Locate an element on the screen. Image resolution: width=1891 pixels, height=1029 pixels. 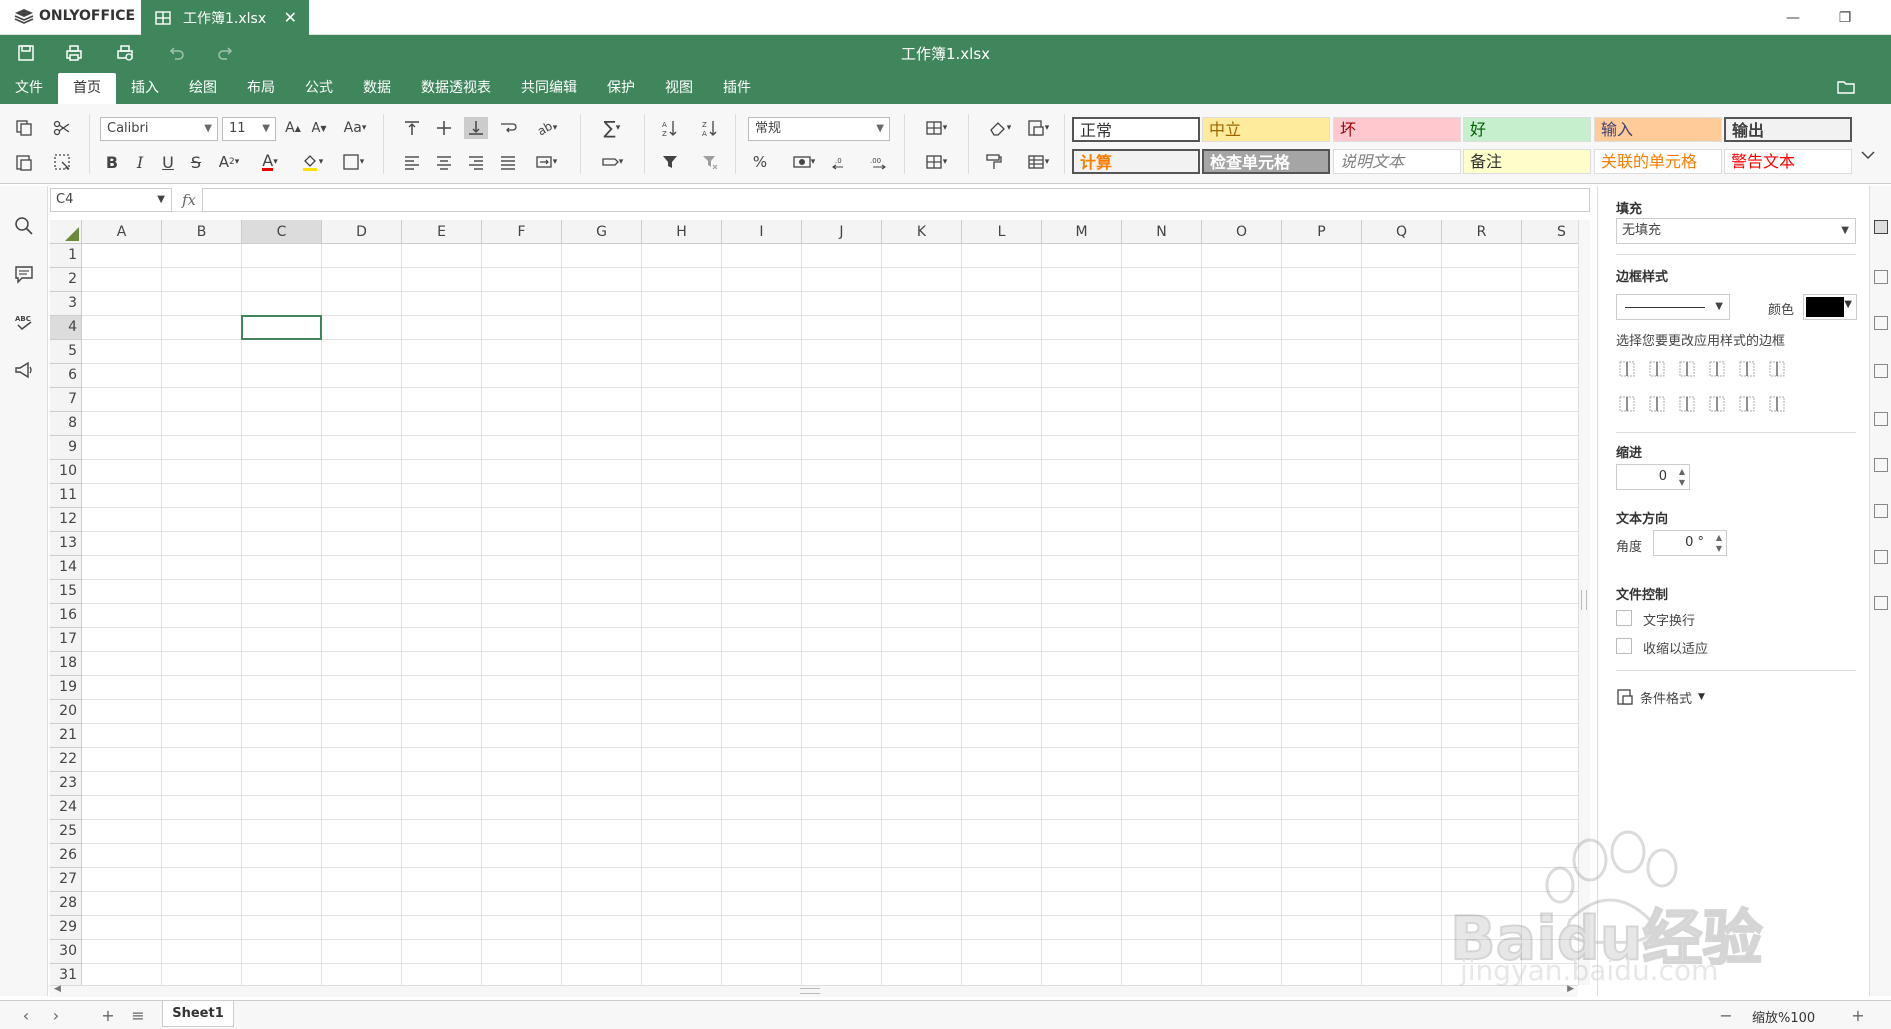
cell-style-item: 输入 is located at coordinates (1658, 129).